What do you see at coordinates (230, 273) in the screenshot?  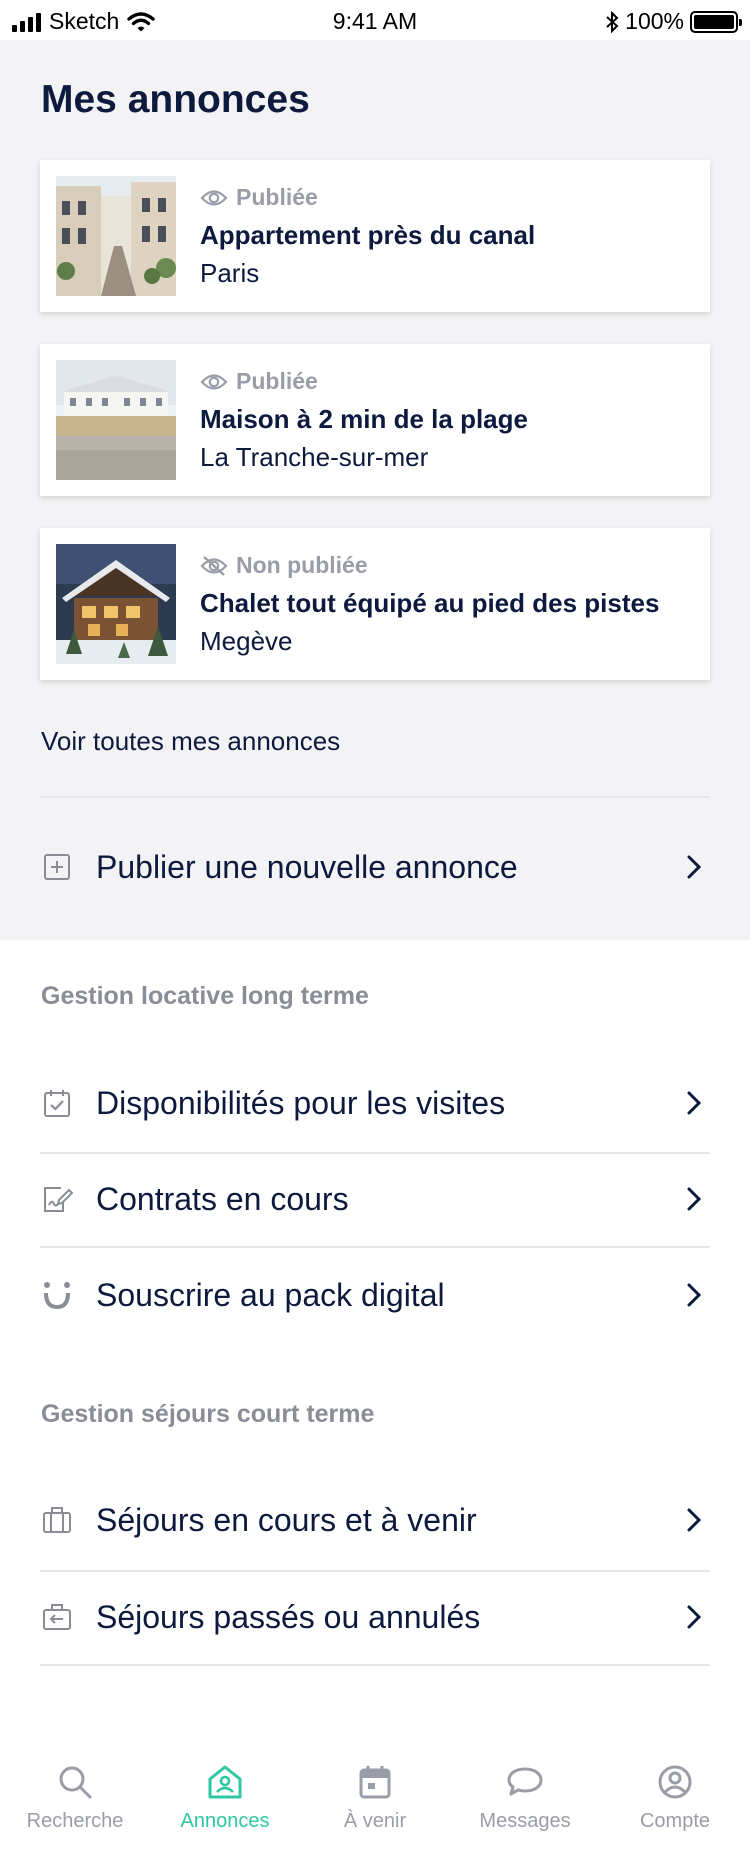 I see `listing-location: Paris` at bounding box center [230, 273].